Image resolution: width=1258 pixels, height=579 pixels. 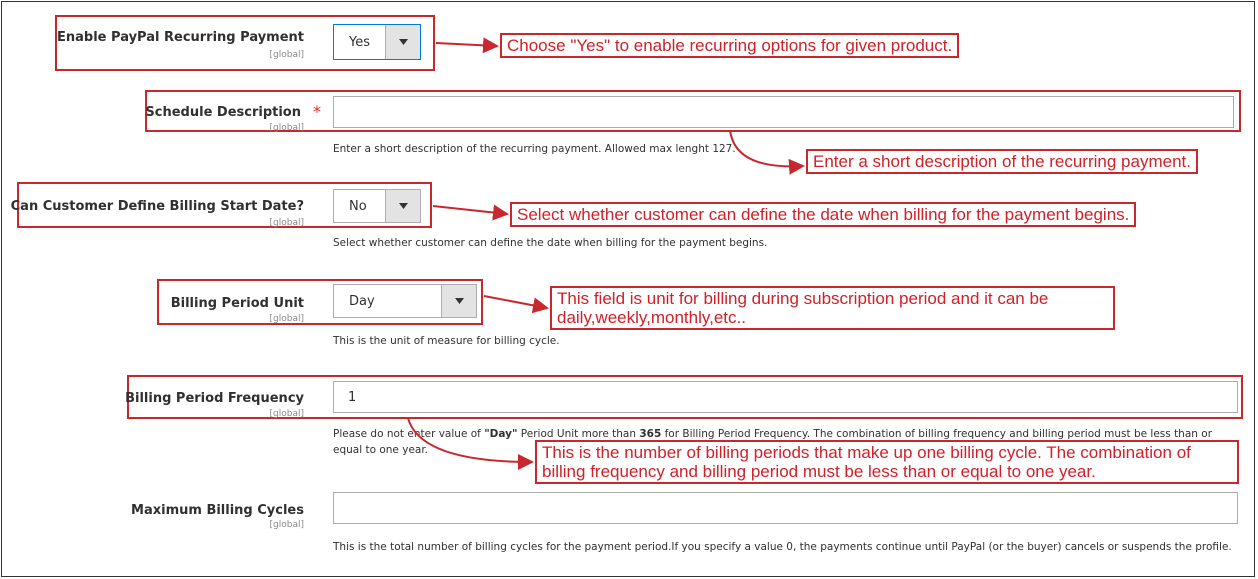 What do you see at coordinates (362, 301) in the screenshot?
I see `billing-period-unit-value: Day` at bounding box center [362, 301].